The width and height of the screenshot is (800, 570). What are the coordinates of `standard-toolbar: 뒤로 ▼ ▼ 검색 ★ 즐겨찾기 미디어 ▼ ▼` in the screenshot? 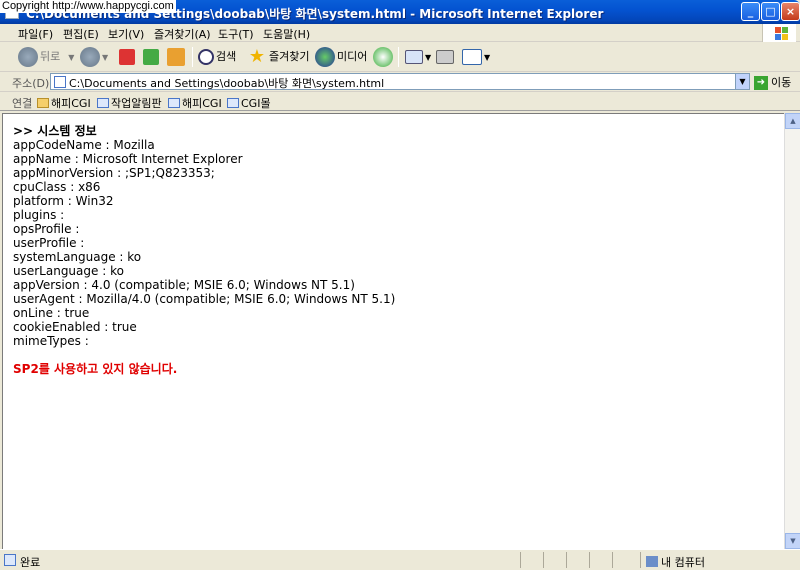 It's located at (400, 57).